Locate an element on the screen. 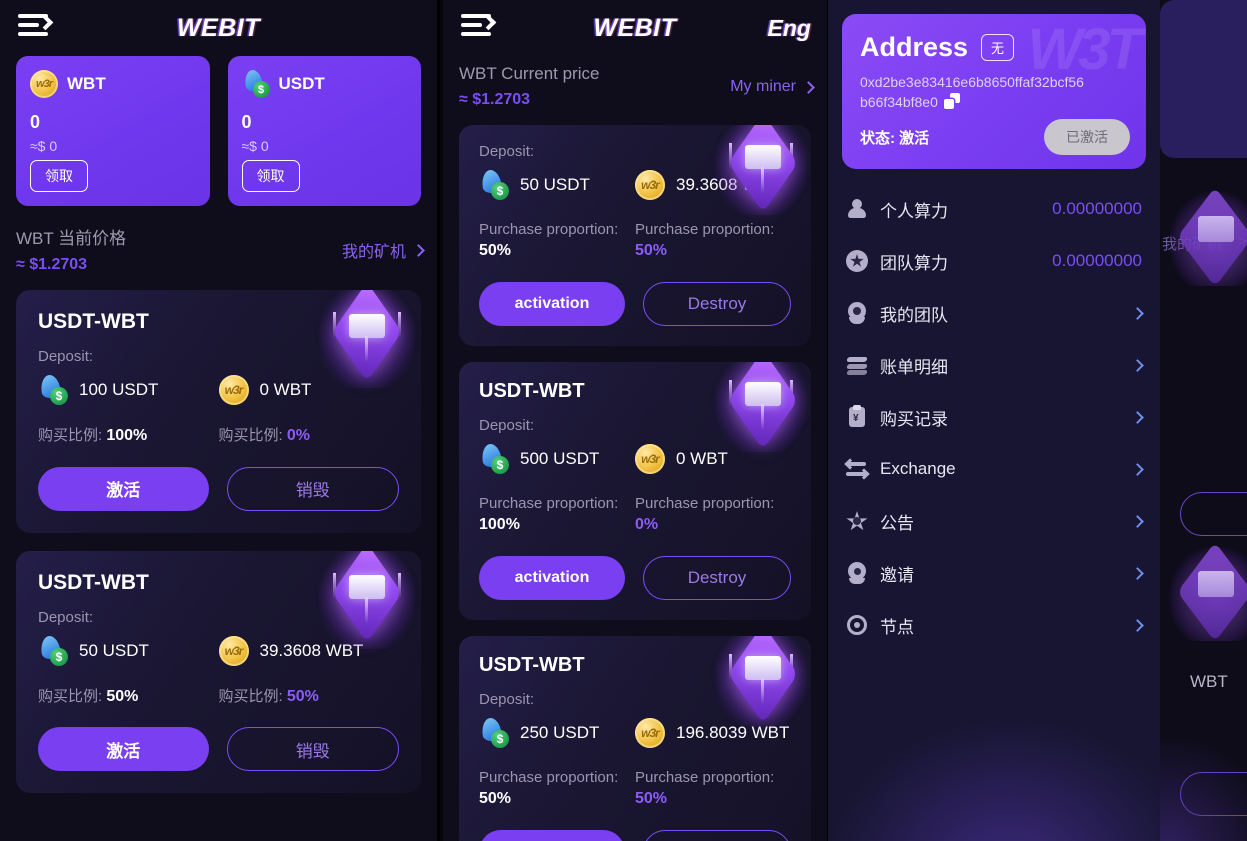  address-status-value: 激活 is located at coordinates (914, 138).